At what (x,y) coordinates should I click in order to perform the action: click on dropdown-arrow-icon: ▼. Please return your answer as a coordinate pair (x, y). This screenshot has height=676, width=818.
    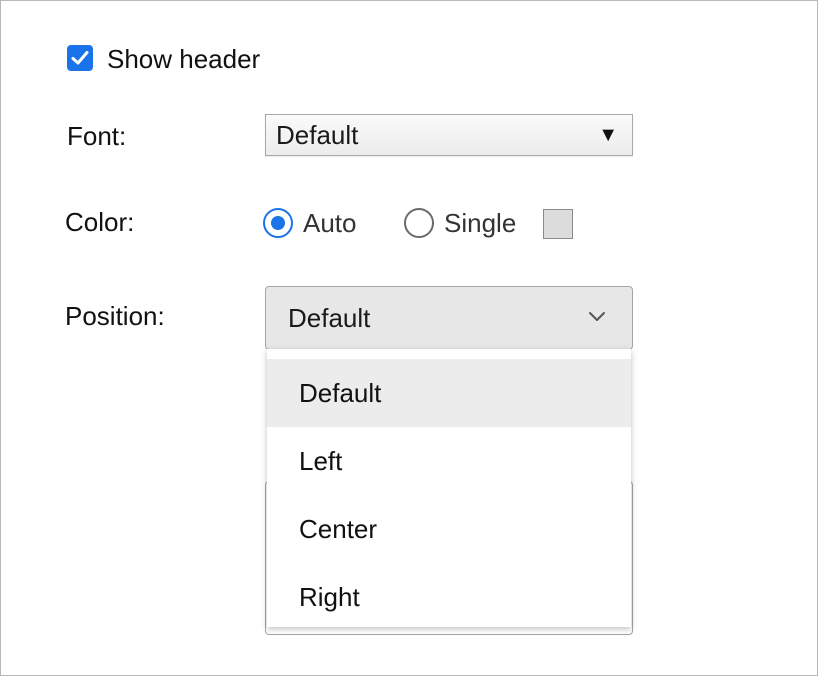
    Looking at the image, I should click on (608, 135).